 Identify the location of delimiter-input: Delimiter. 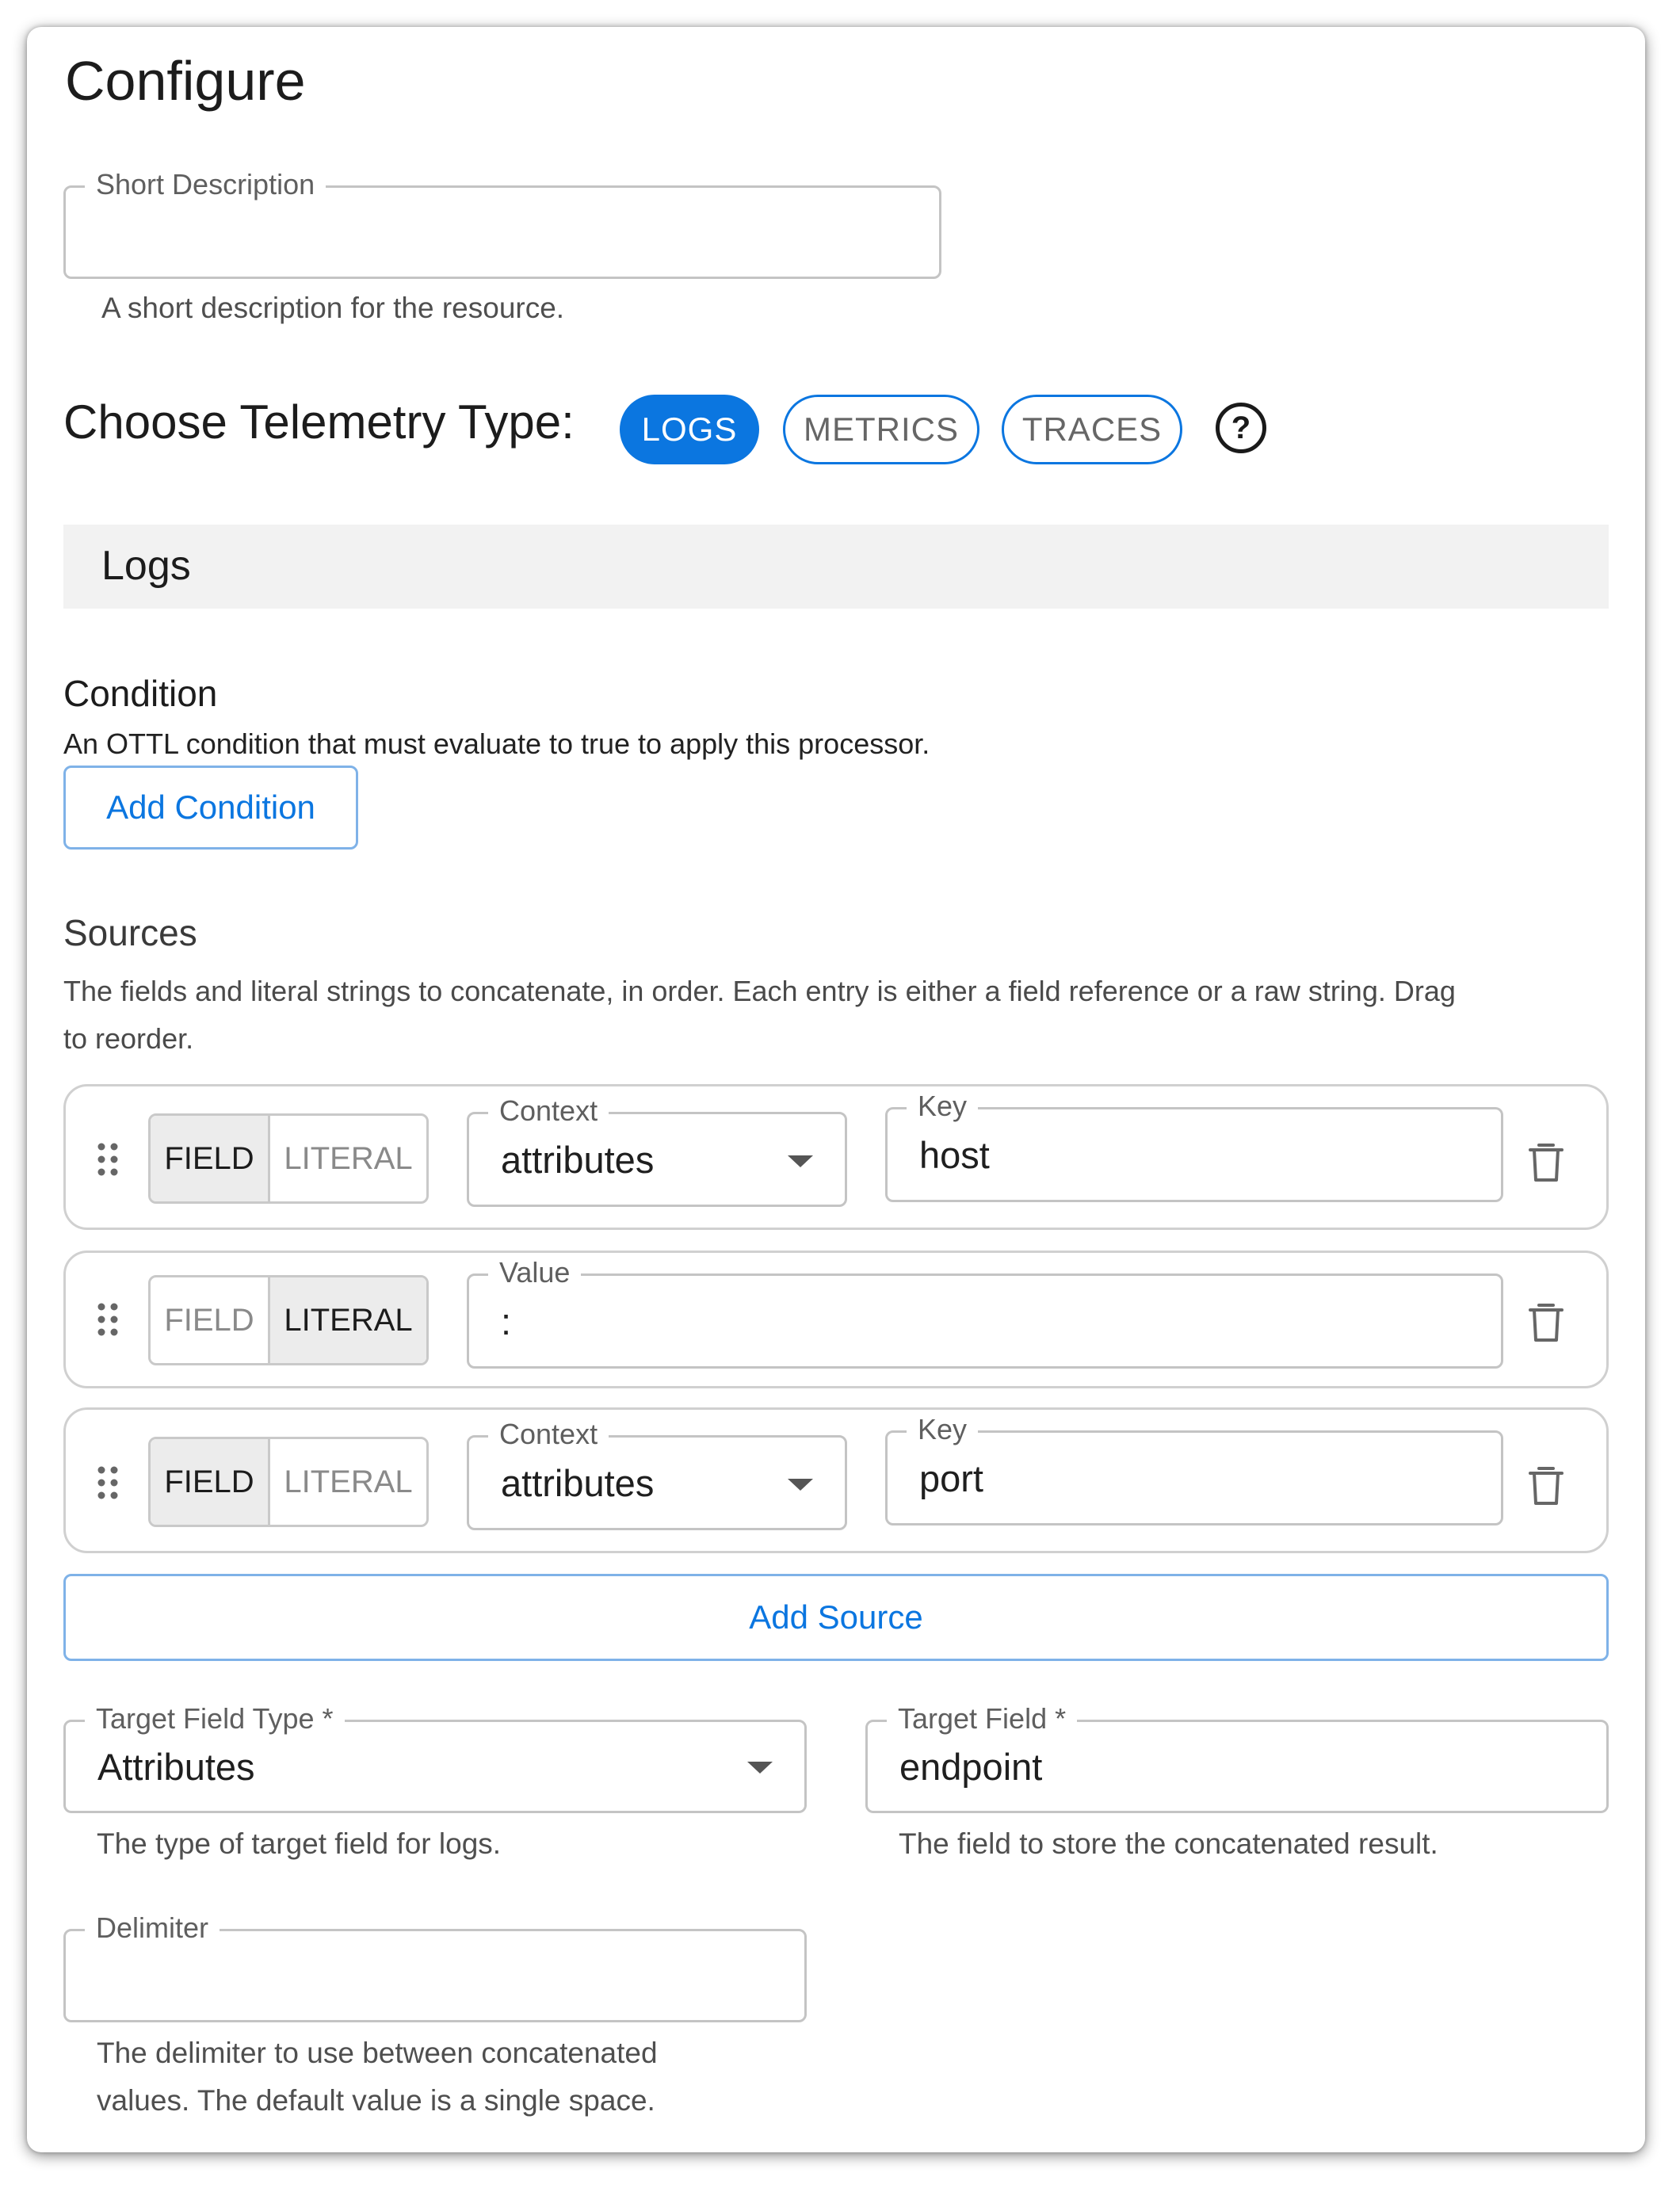
(435, 1966).